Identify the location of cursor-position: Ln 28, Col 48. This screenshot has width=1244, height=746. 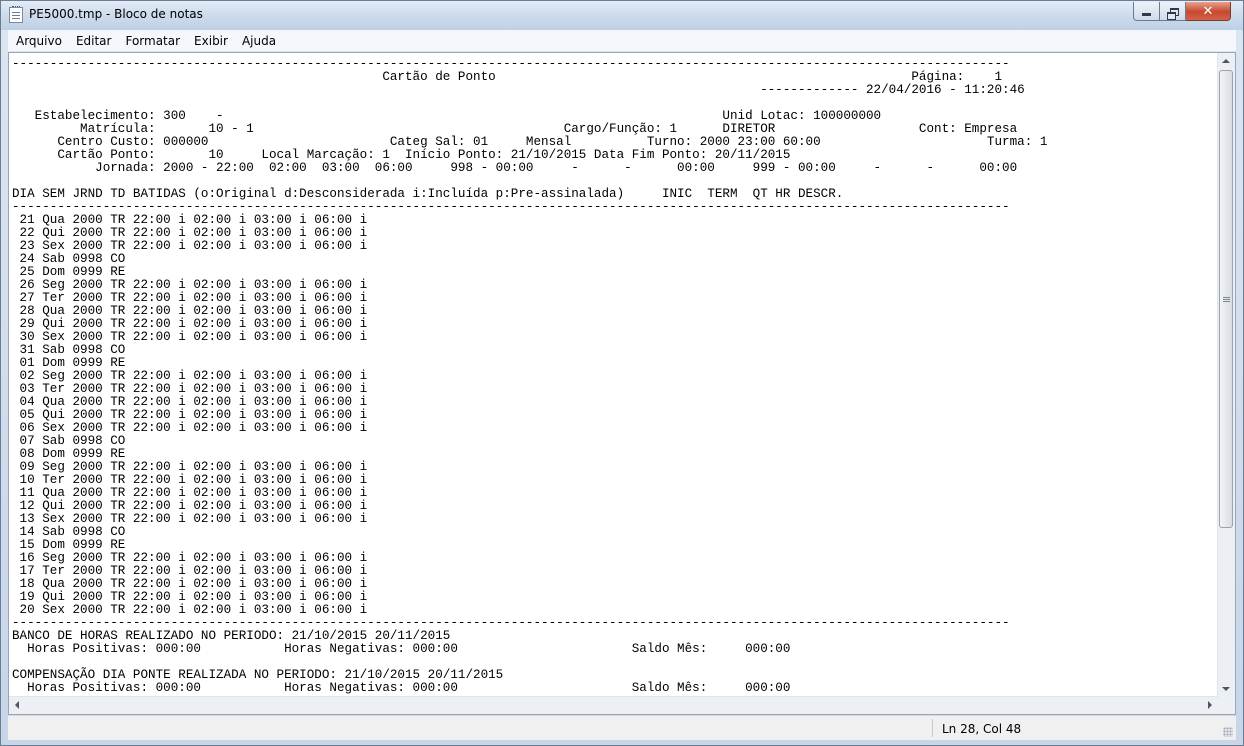
(982, 729).